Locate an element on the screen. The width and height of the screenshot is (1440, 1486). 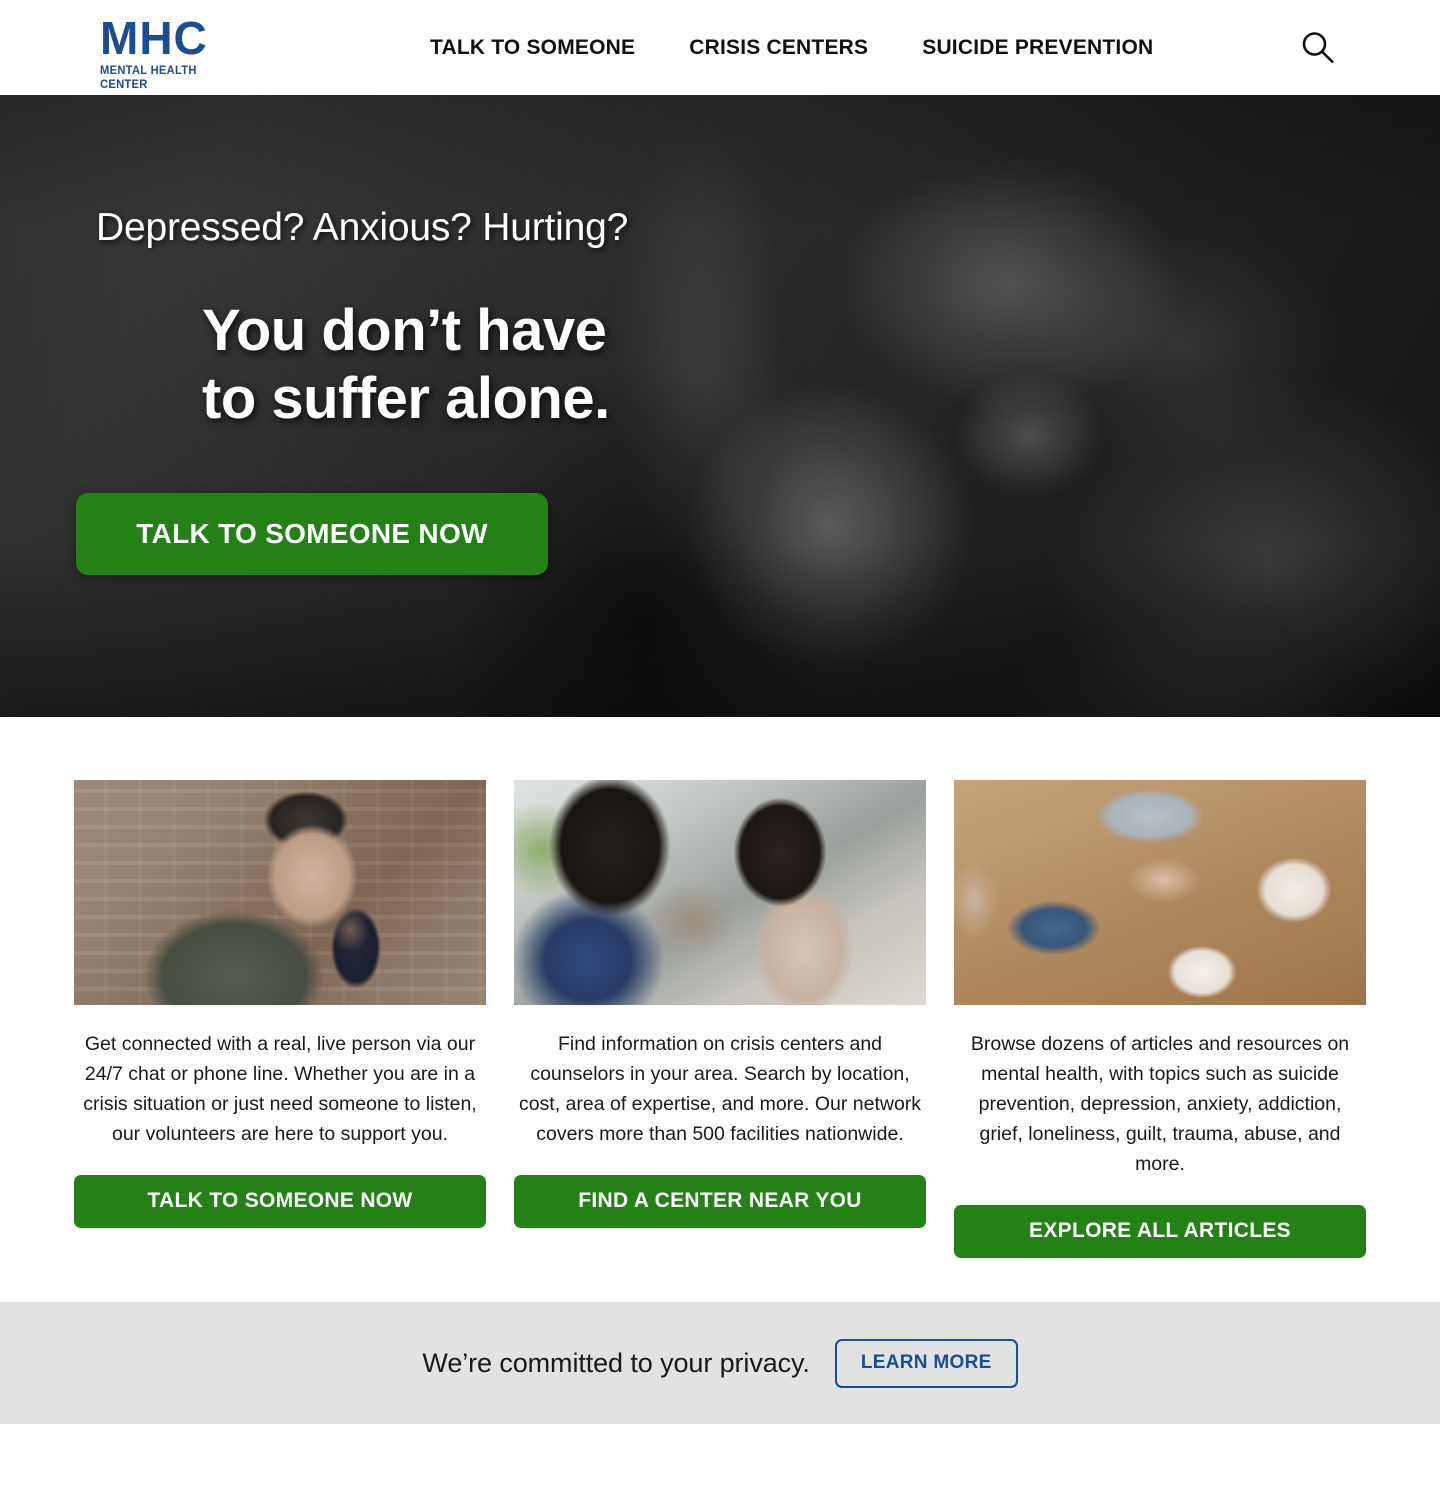
privacy-message: We’re committed to your privacy. is located at coordinates (616, 1362).